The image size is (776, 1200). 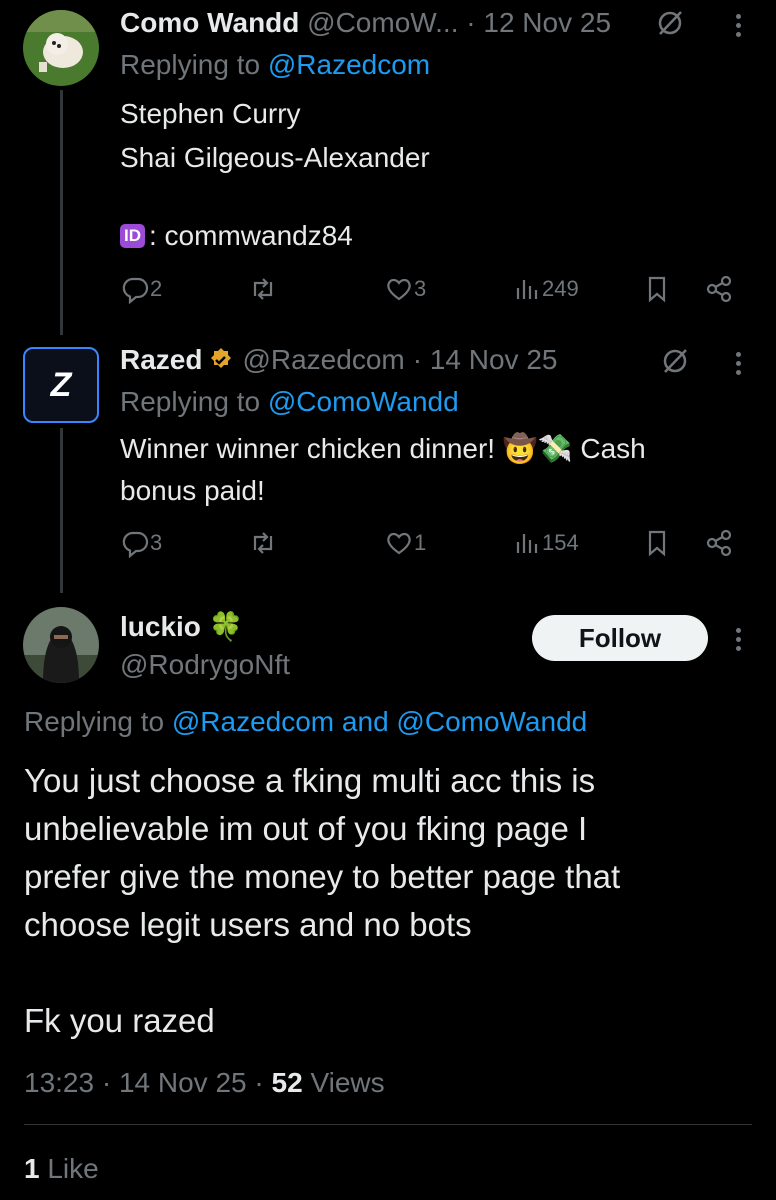 I want to click on date: · 14 Nov 25 ·, so click(x=183, y=1082).